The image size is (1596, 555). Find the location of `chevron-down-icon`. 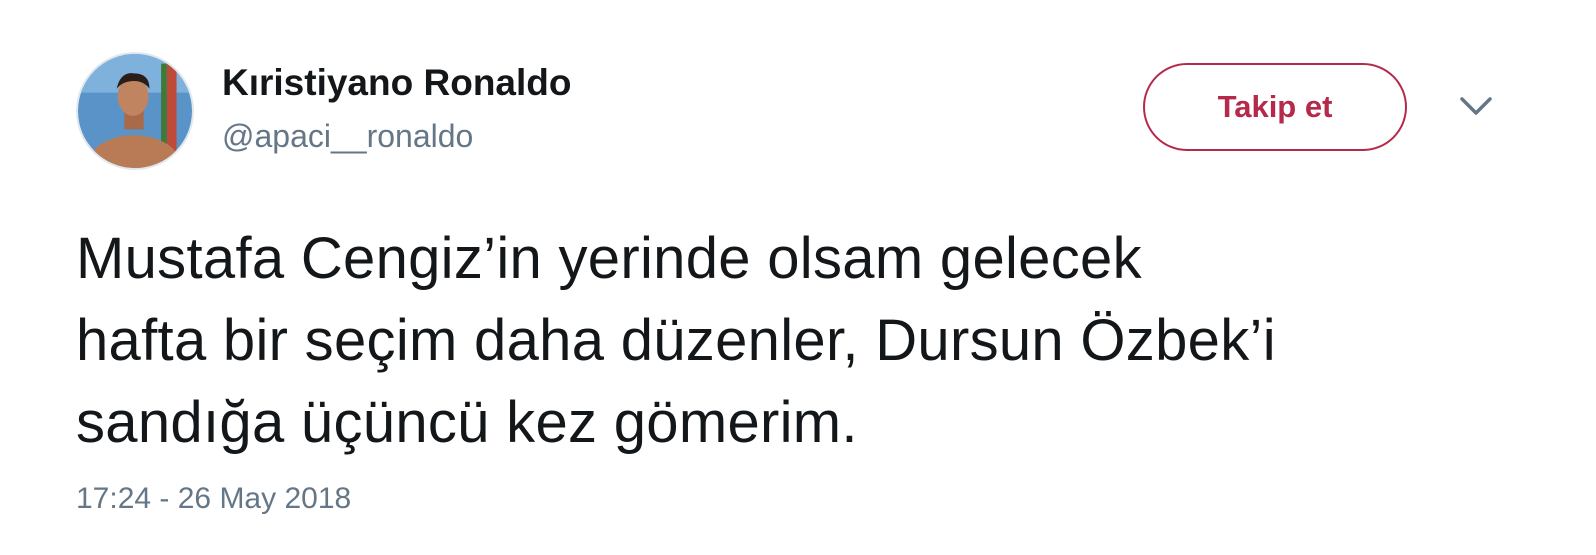

chevron-down-icon is located at coordinates (1476, 106).